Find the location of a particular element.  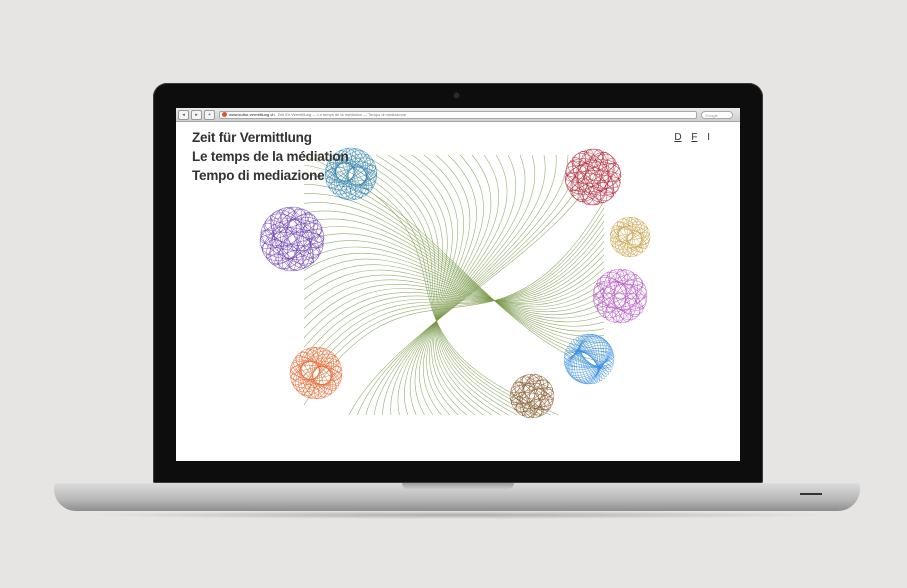

gold-spirograph is located at coordinates (630, 237).